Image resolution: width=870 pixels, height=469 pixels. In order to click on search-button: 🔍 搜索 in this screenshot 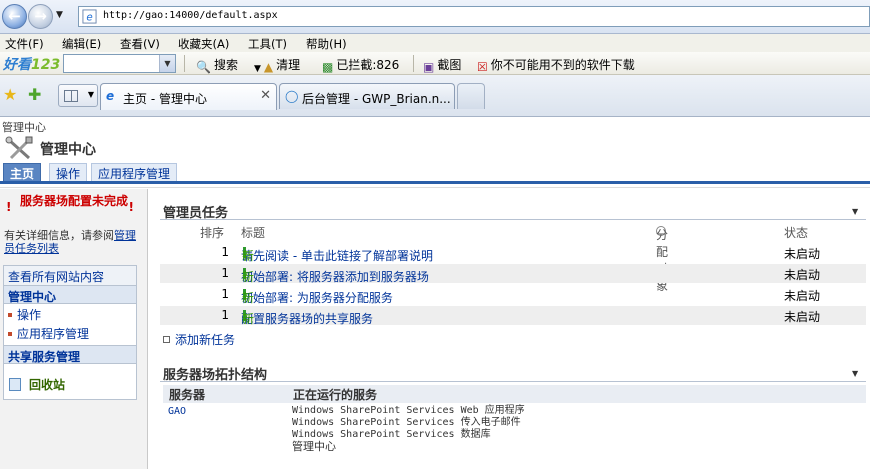, I will do `click(217, 65)`.